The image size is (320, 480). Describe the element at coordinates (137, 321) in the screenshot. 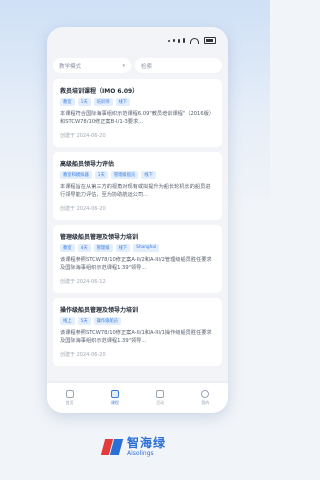

I see `course-tags: 线上 5天 操作级船员` at that location.